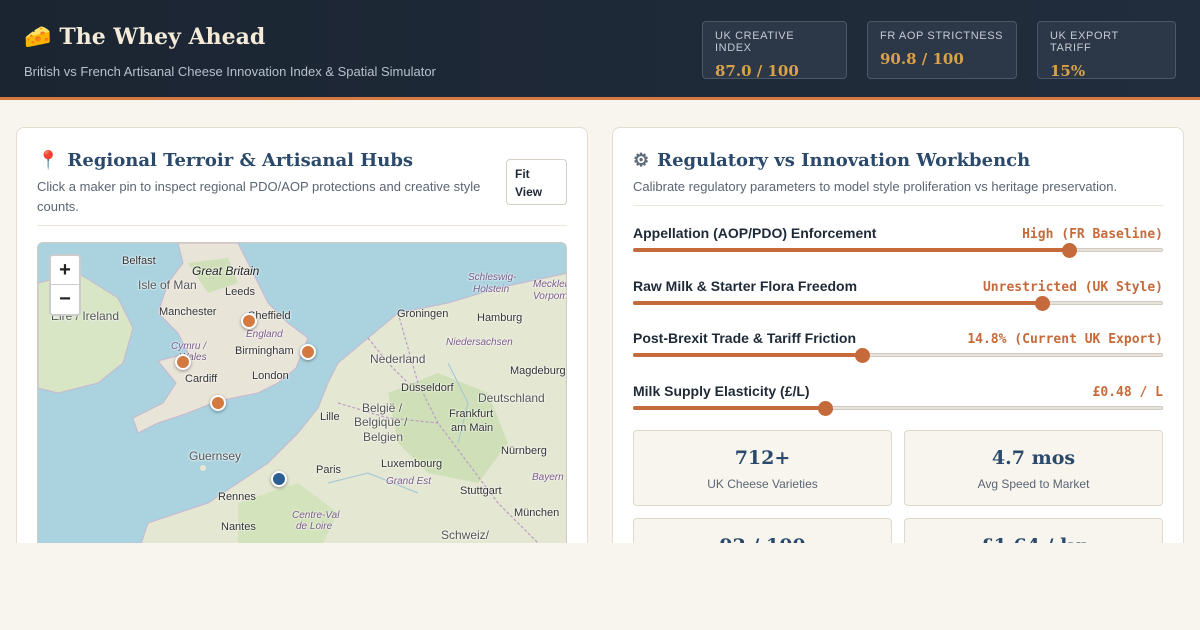  I want to click on slider-label: Raw Milk & Starter Flora Freedom, so click(745, 286).